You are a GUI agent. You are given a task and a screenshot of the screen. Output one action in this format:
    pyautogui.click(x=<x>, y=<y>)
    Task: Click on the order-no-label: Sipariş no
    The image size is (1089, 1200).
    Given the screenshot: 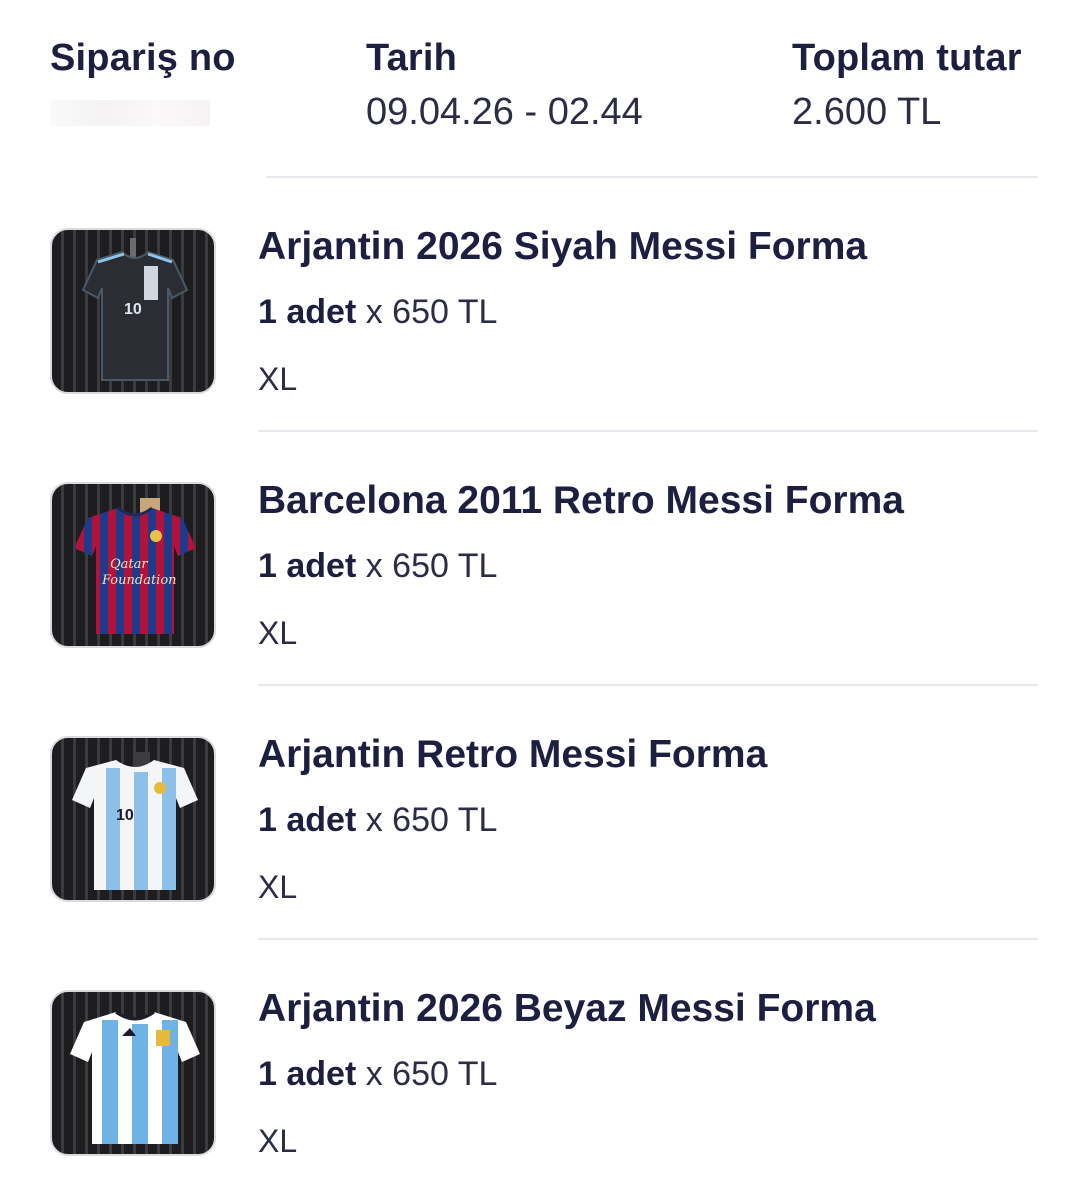 What is the action you would take?
    pyautogui.click(x=143, y=58)
    